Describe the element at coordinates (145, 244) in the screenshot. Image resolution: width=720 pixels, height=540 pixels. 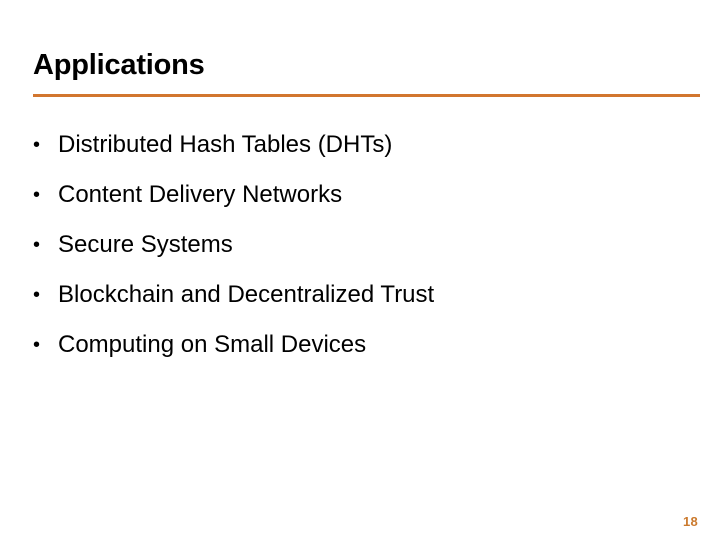
I see `list-item-label: Secure Systems` at that location.